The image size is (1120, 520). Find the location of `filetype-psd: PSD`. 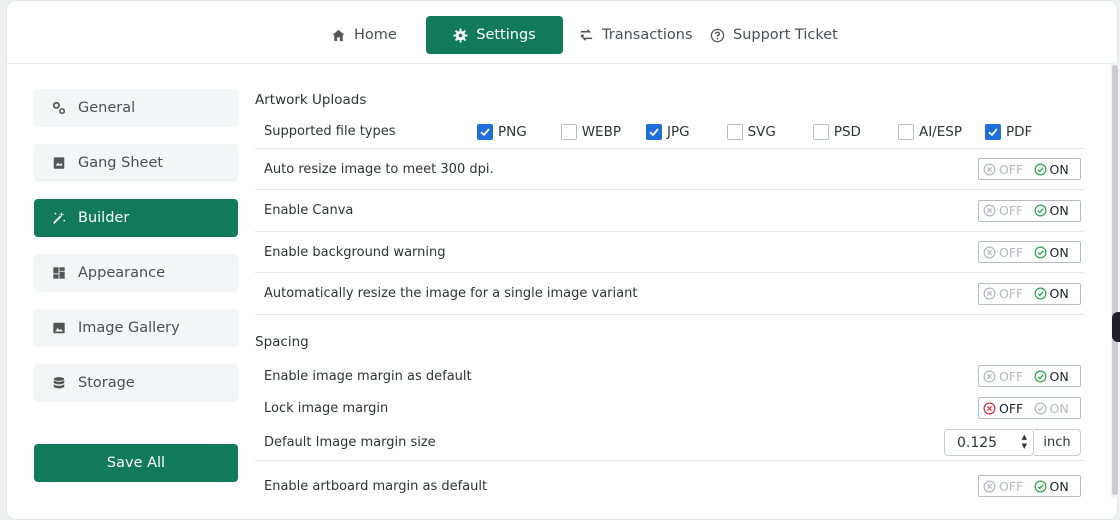

filetype-psd: PSD is located at coordinates (836, 131).